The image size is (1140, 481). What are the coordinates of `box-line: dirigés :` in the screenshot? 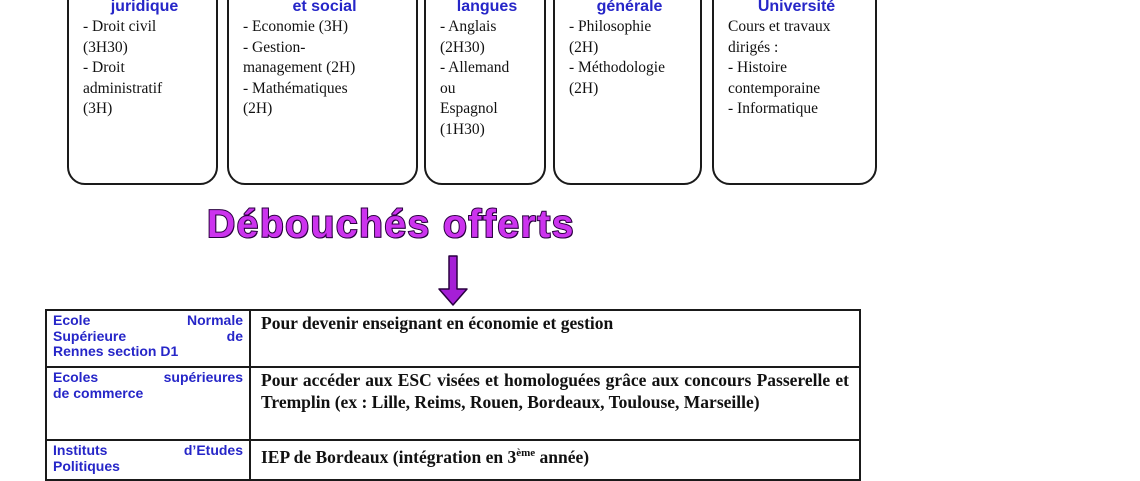 It's located at (753, 47).